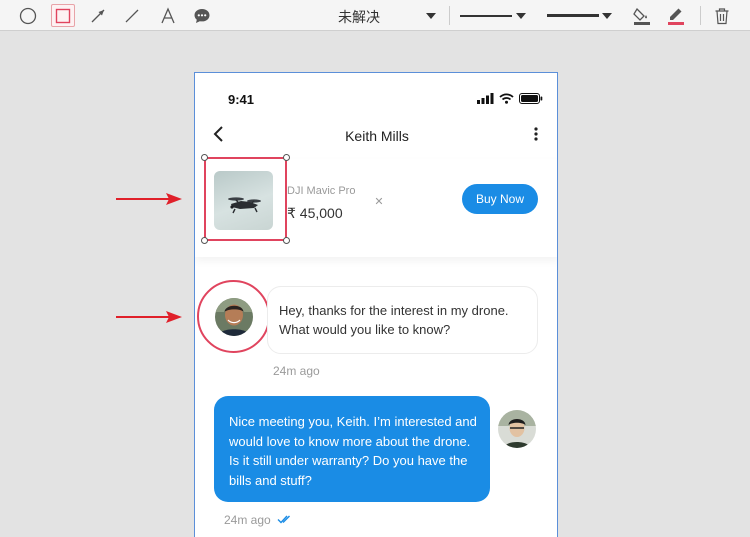 The image size is (750, 537). Describe the element at coordinates (506, 98) in the screenshot. I see `wifi-icon` at that location.